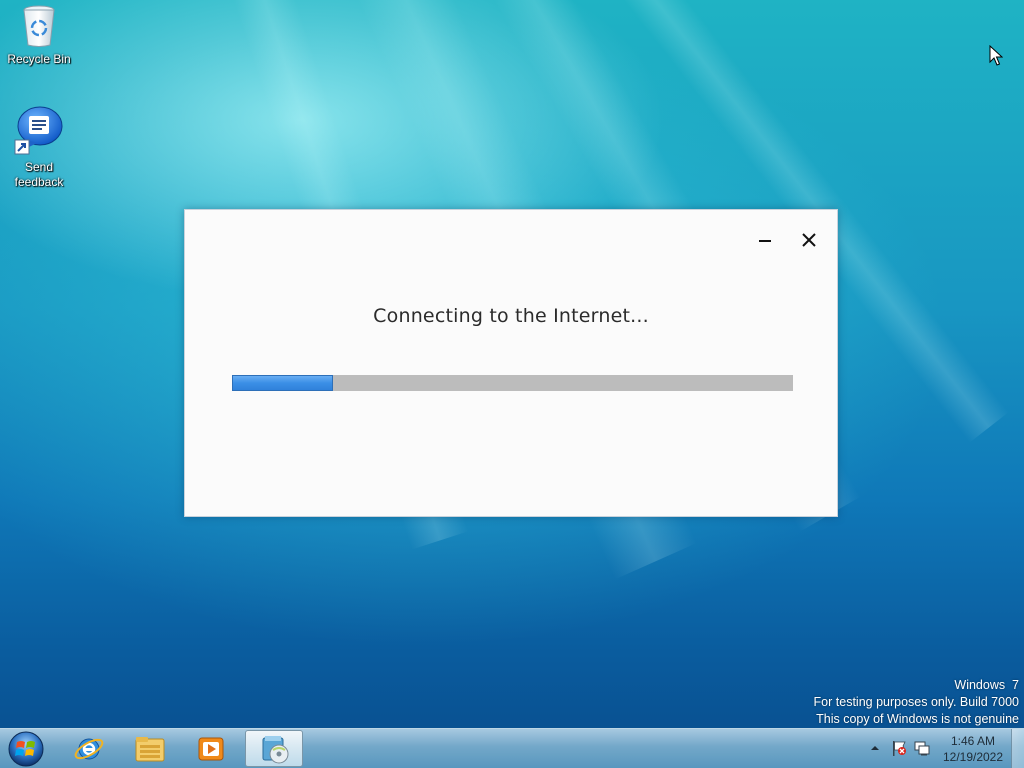 The image size is (1024, 768). I want to click on send-feedback-desktop-icon: Send feedback, so click(39, 148).